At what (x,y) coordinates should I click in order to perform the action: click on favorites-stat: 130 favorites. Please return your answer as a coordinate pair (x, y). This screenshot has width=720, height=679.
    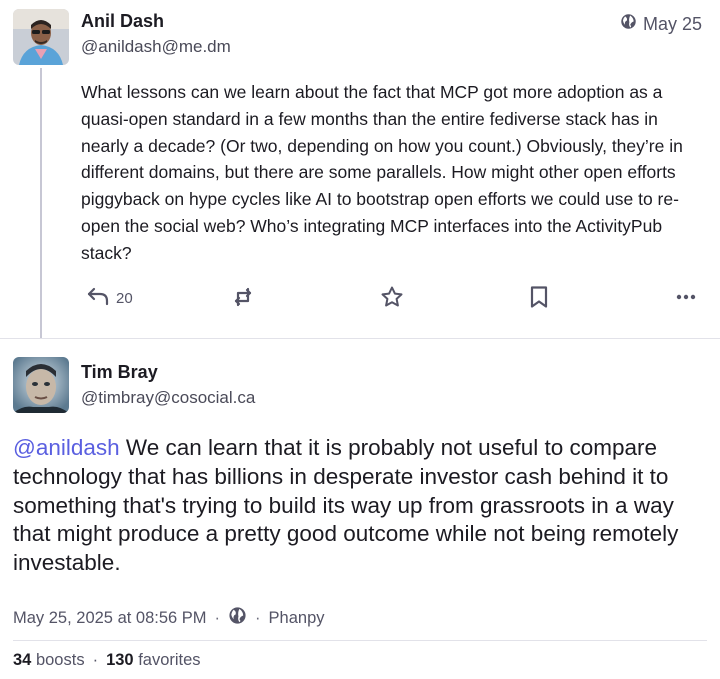
    Looking at the image, I should click on (153, 660).